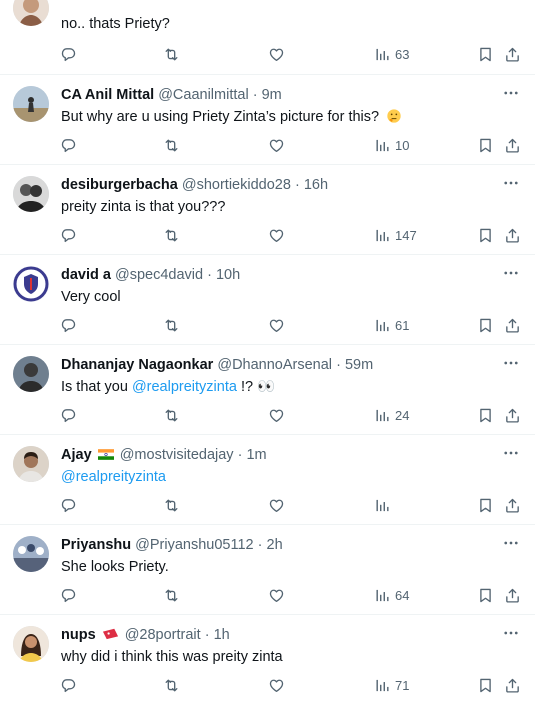  I want to click on display-name: Ajay, so click(76, 455).